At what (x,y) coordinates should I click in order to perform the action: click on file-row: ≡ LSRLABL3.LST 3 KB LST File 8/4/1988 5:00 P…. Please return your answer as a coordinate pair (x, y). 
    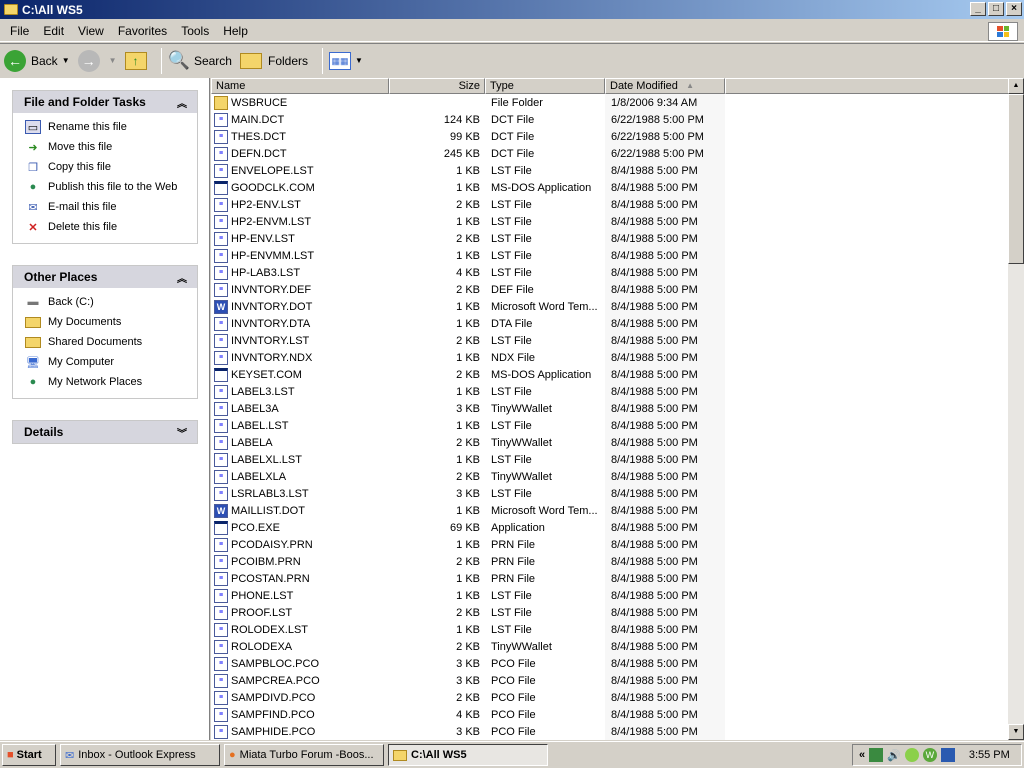
    Looking at the image, I should click on (468, 493).